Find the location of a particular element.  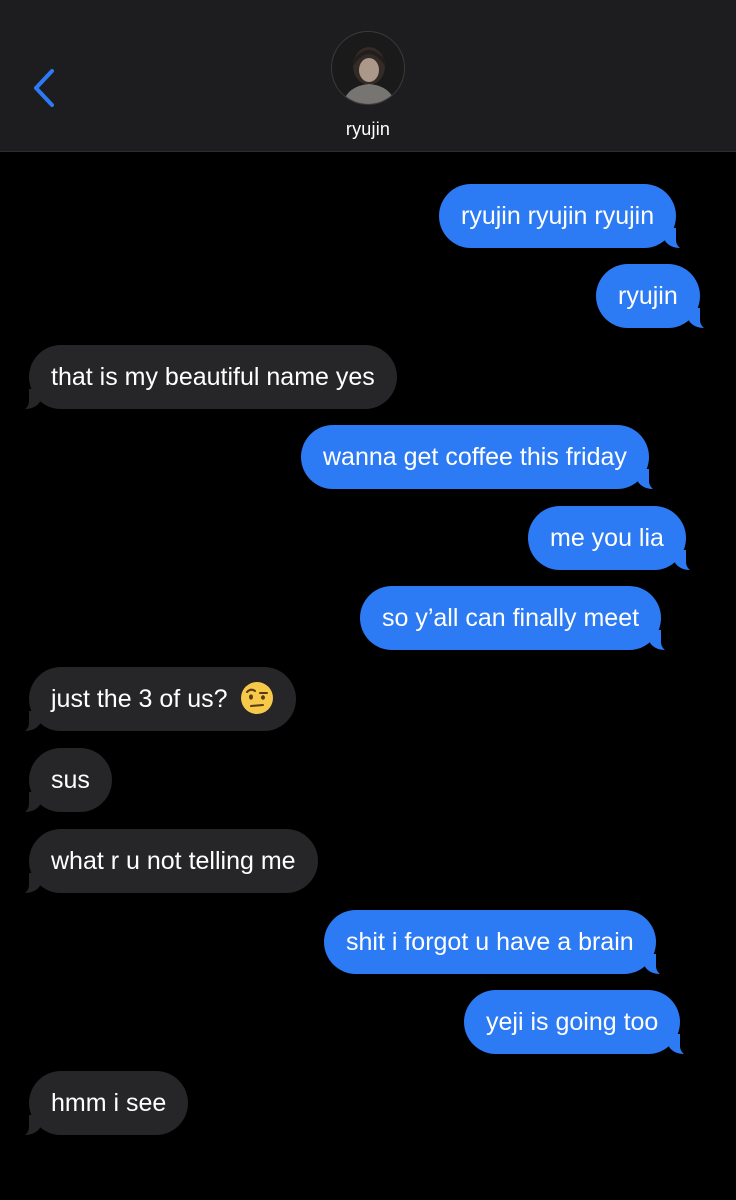

message-text: wanna get coffee this friday is located at coordinates (475, 457).